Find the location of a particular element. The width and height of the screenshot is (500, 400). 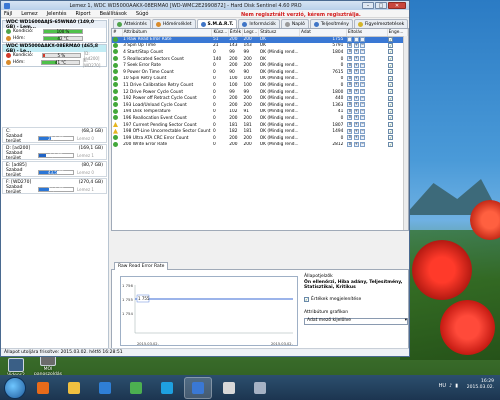

speaker-icon: ♪ is located at coordinates (450, 386).